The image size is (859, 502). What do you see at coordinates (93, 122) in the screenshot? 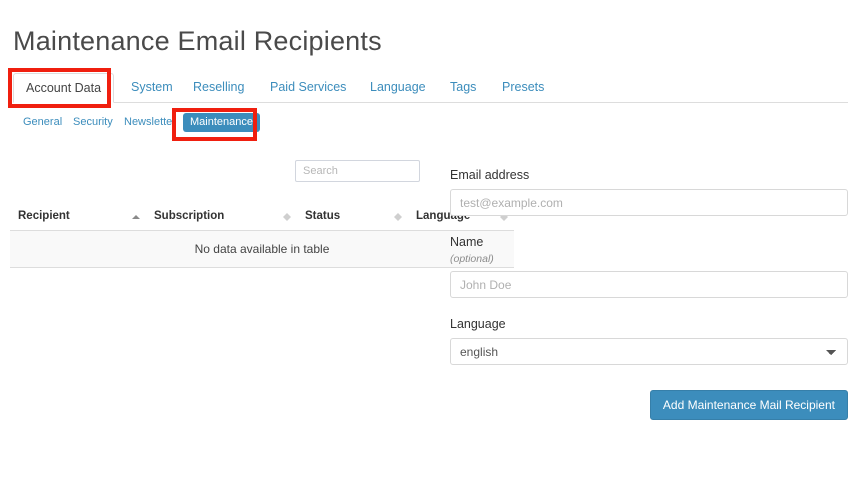
I see `subtab-security: Security` at bounding box center [93, 122].